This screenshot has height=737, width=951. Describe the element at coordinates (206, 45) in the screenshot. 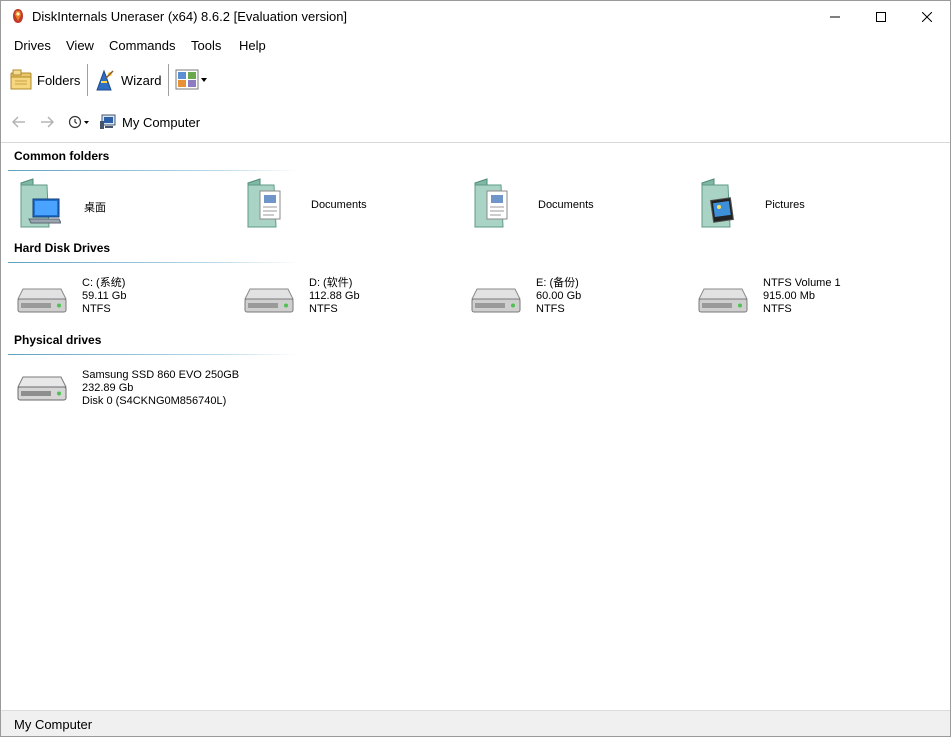

I see `menu-tools: Tools` at that location.